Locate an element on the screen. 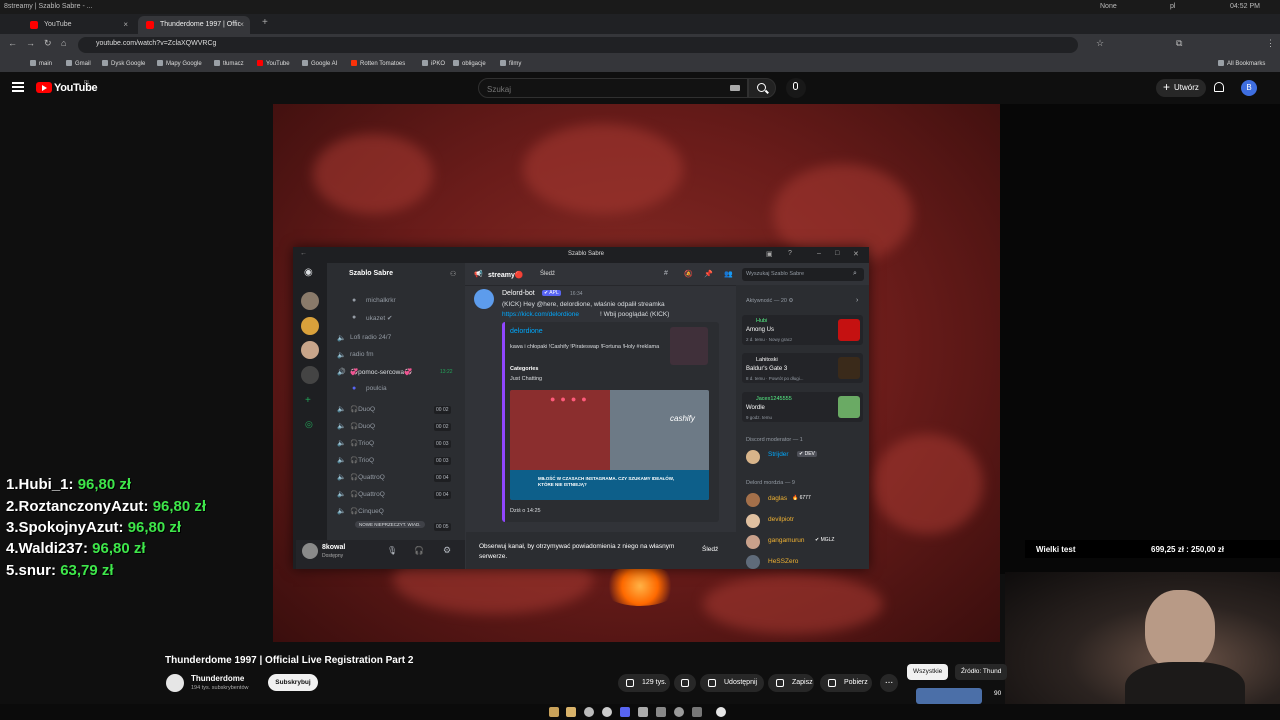 The image size is (1280, 720). close-icon: × is located at coordinates (241, 25).